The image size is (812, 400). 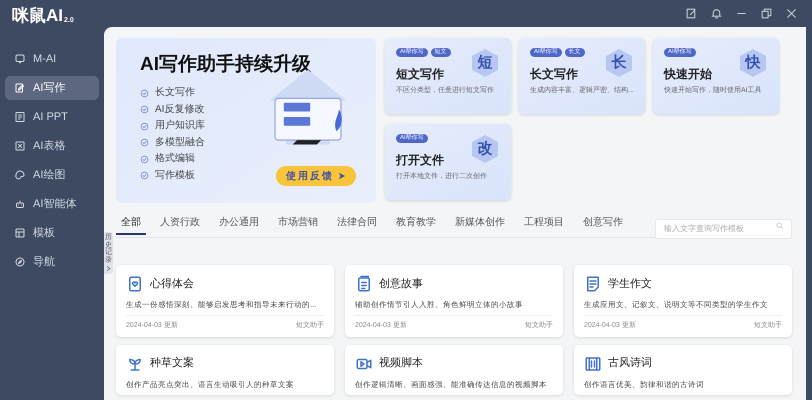 What do you see at coordinates (298, 225) in the screenshot?
I see `category-tab: 市场营销` at bounding box center [298, 225].